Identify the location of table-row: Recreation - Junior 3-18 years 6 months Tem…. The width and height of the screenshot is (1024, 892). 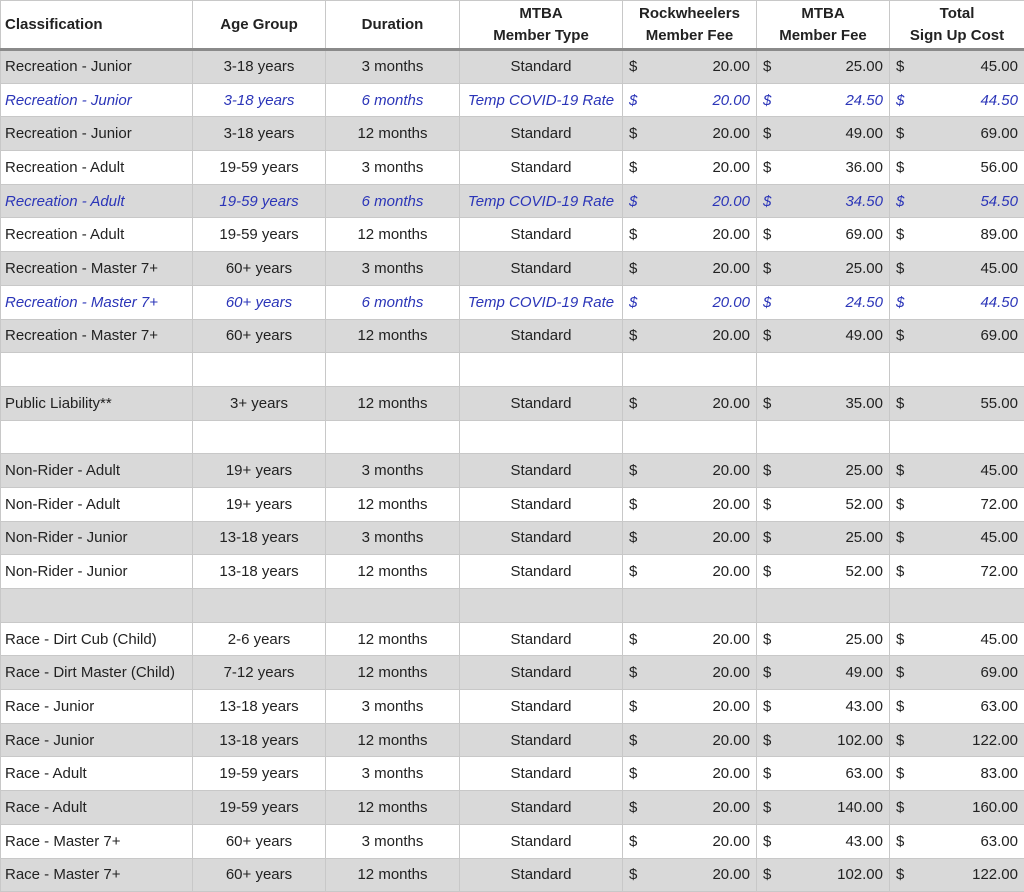
(512, 100).